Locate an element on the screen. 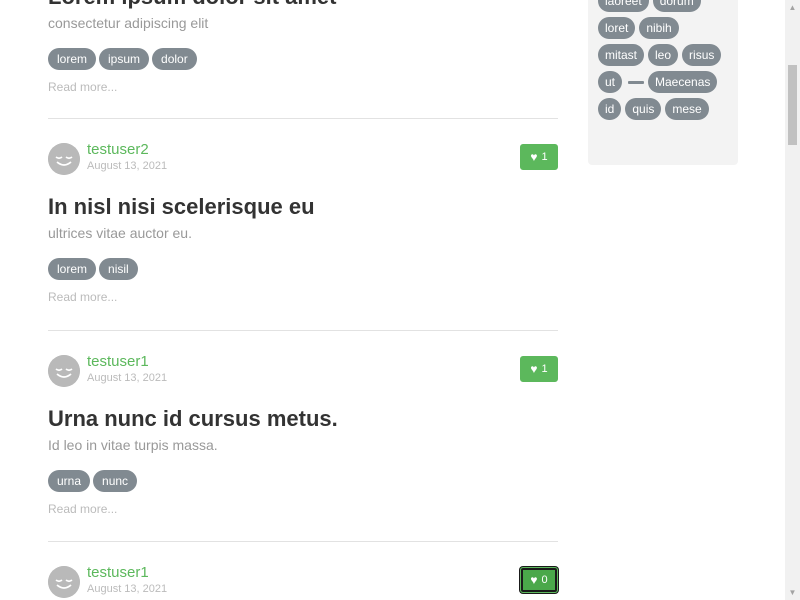 Image resolution: width=800 pixels, height=600 pixels. scroll-up-arrow-icon: ▲ is located at coordinates (792, 7).